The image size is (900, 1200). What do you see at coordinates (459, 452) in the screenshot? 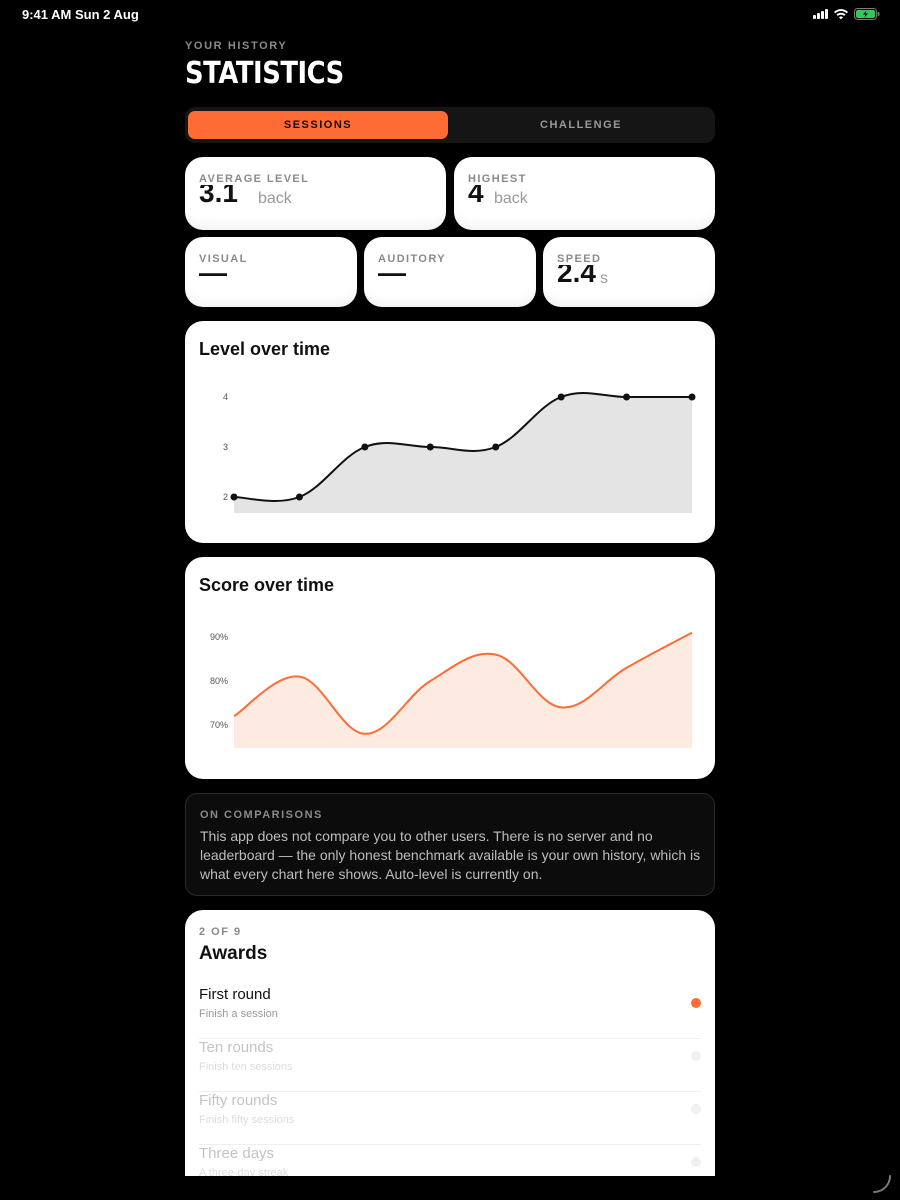
I see `level-over-time-chart: 2 3 4` at bounding box center [459, 452].